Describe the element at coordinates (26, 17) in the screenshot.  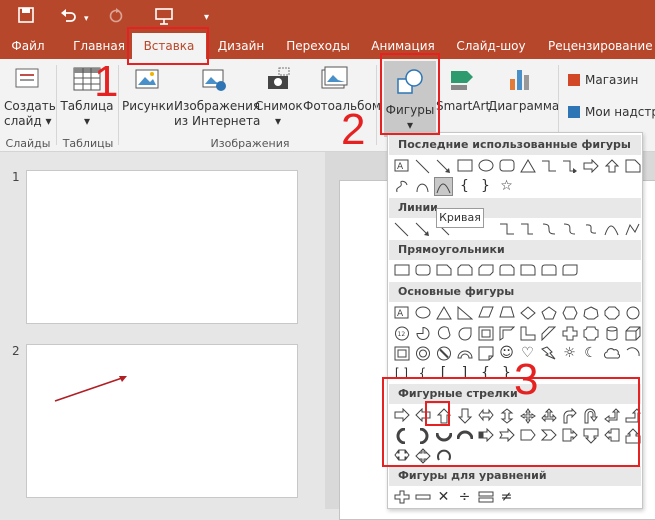
I see `save-icon` at that location.